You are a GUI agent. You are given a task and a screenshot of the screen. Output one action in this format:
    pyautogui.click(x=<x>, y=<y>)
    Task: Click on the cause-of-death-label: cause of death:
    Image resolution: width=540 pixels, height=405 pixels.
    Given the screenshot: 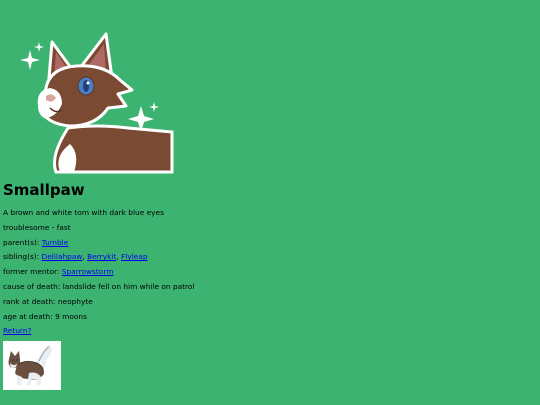 What is the action you would take?
    pyautogui.click(x=32, y=286)
    